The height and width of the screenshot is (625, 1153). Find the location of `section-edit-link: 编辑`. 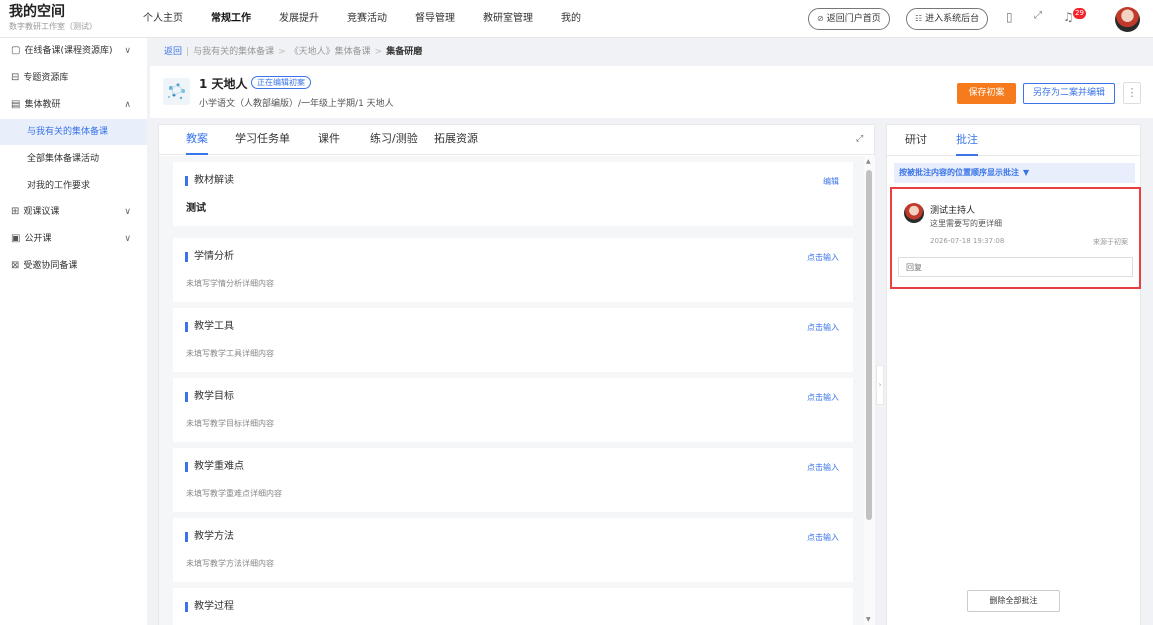

section-edit-link: 编辑 is located at coordinates (831, 181).